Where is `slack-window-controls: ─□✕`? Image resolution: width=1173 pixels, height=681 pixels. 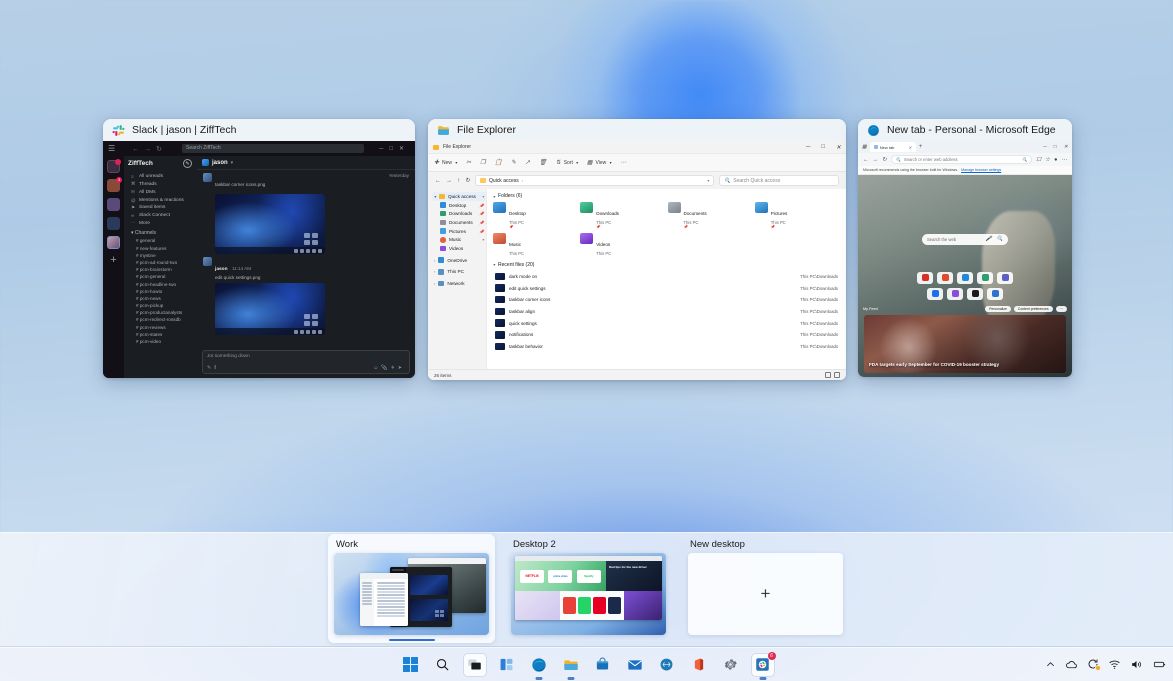 slack-window-controls: ─□✕ is located at coordinates (394, 148).